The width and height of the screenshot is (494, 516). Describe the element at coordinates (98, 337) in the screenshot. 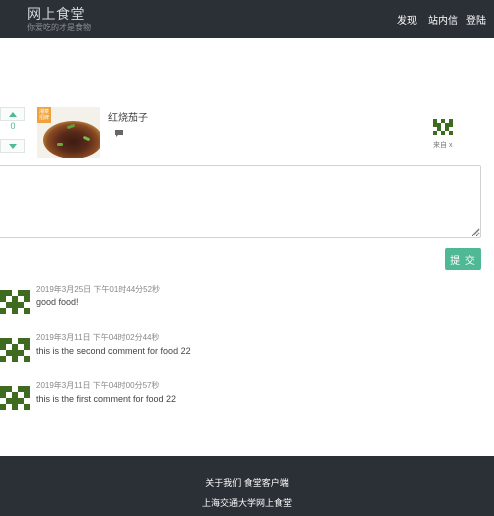

I see `comment-time: 2019年3月11日 下午04时02分44秒` at that location.